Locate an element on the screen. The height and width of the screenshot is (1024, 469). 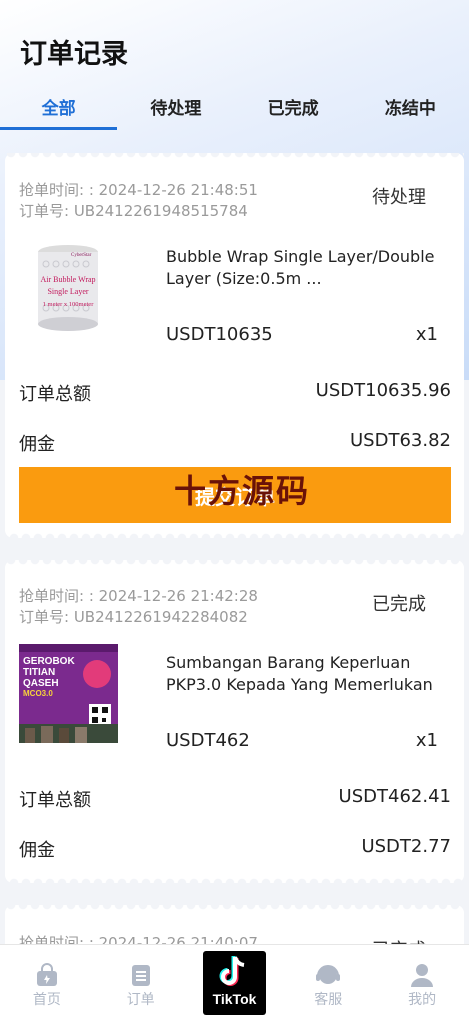
nav-label-service: 客服 is located at coordinates (328, 1000).